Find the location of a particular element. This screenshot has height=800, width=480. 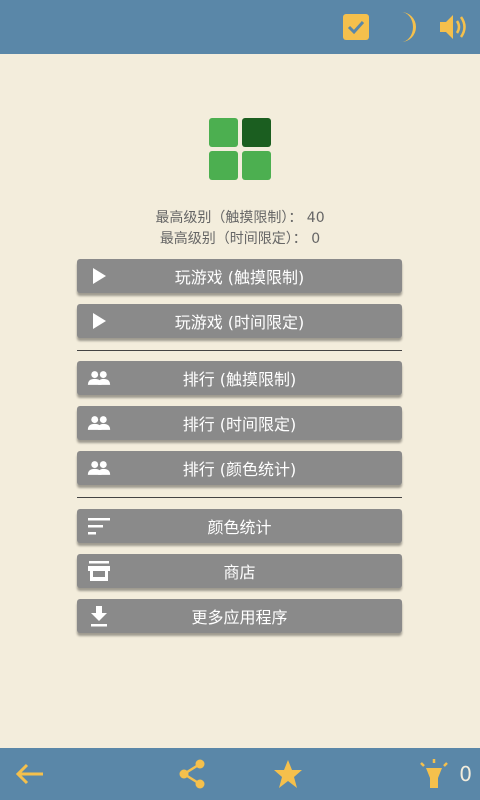

store-icon is located at coordinates (99, 571).